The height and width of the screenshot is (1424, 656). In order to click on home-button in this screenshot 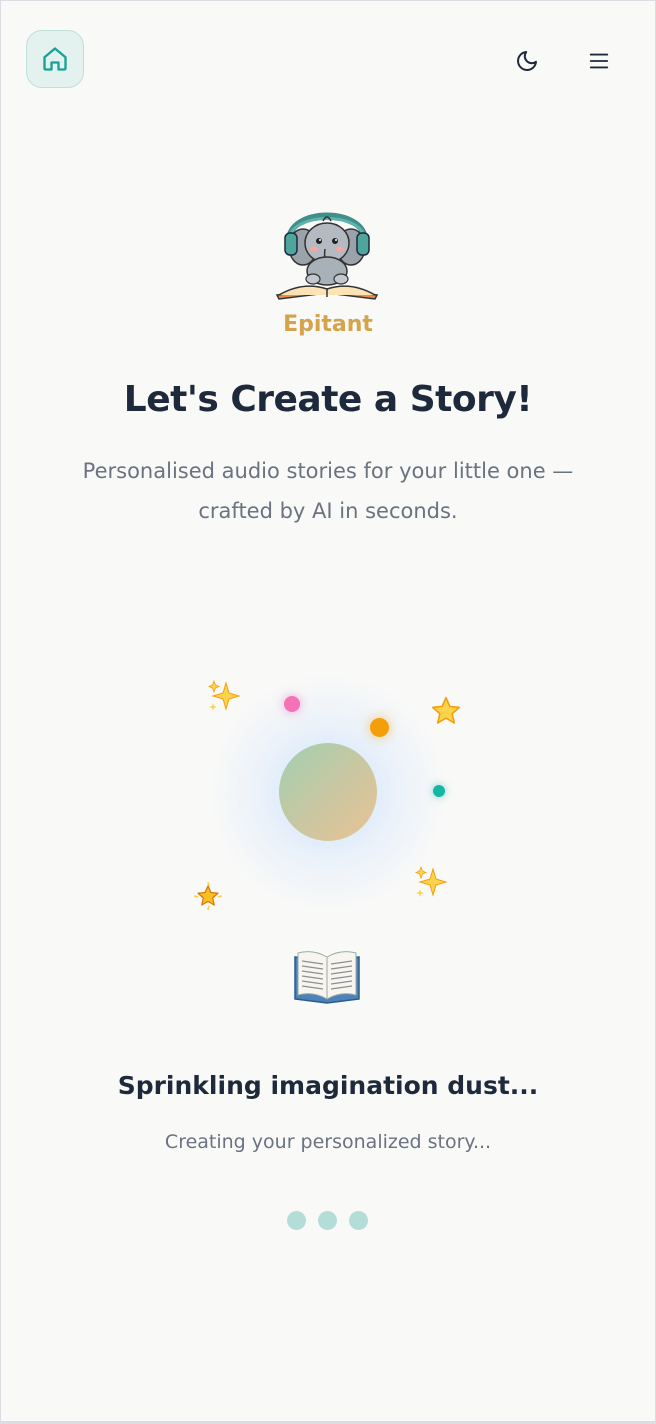, I will do `click(55, 59)`.